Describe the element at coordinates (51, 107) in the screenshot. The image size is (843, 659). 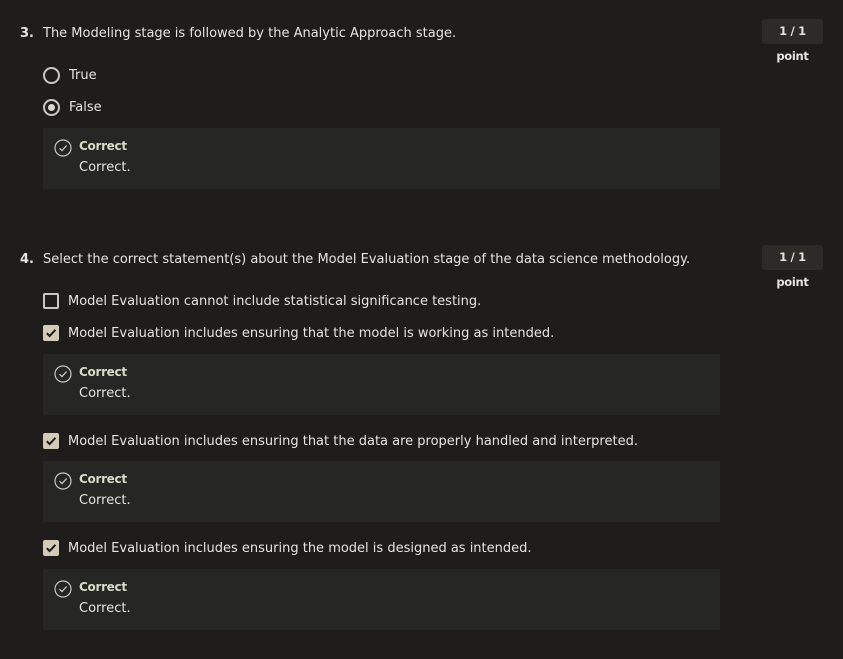
I see `radio-button-selected` at that location.